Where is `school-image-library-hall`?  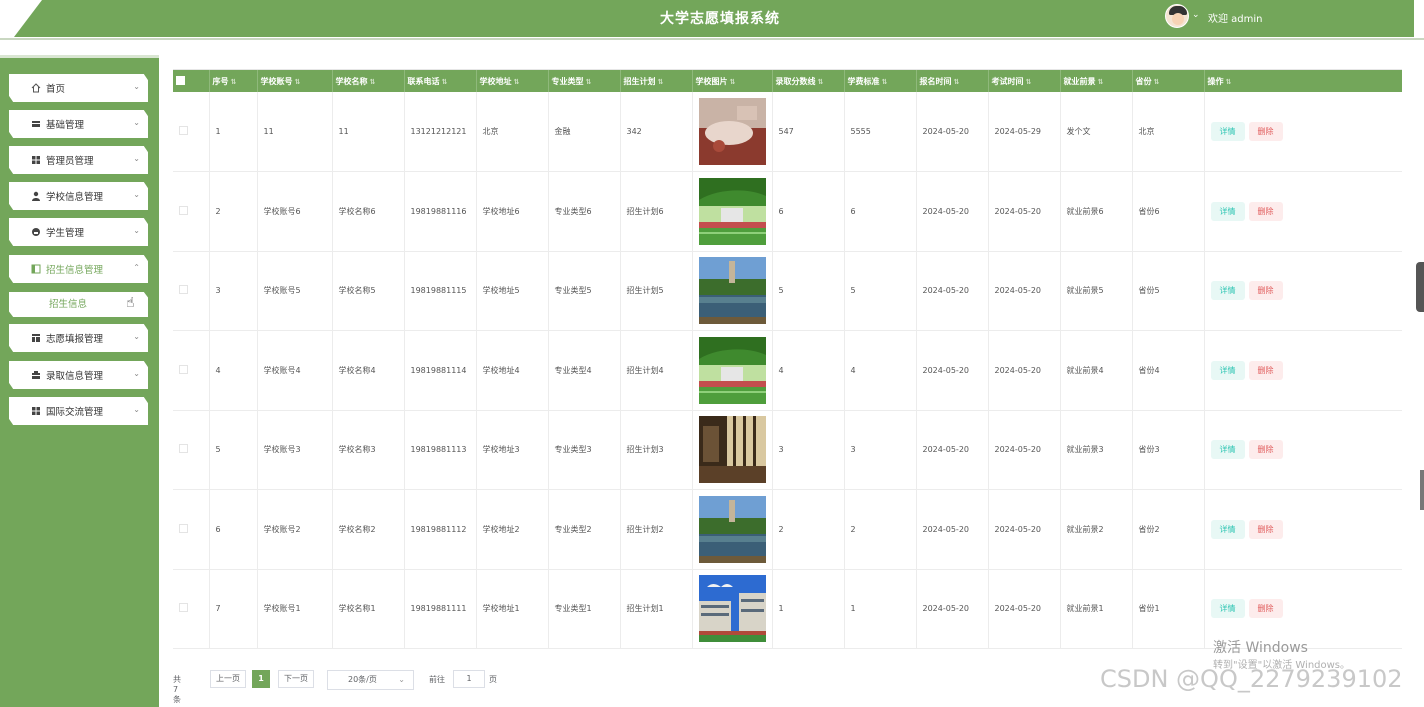
school-image-library-hall is located at coordinates (732, 450).